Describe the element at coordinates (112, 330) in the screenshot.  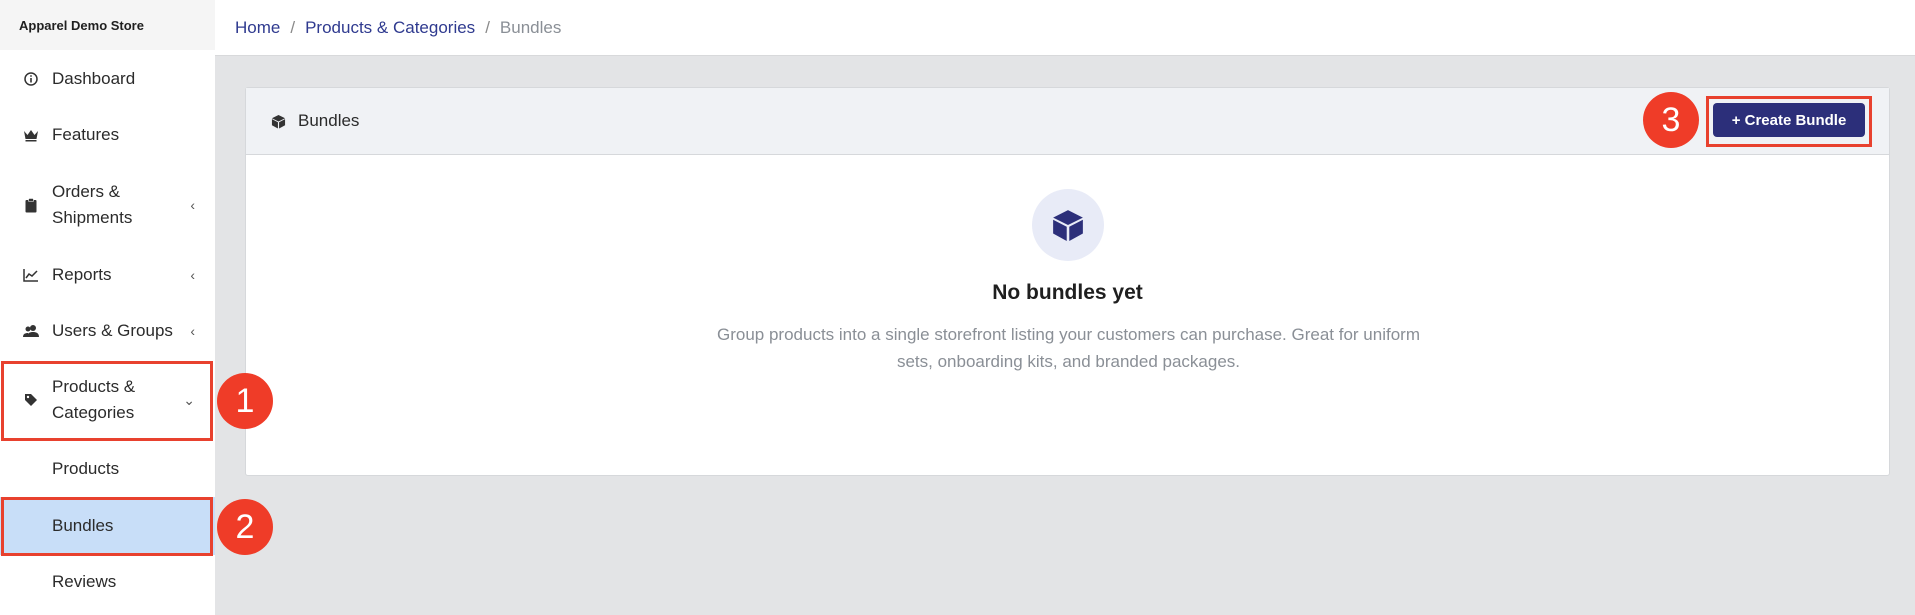
I see `sidebar-item-label: Users & Groups` at that location.